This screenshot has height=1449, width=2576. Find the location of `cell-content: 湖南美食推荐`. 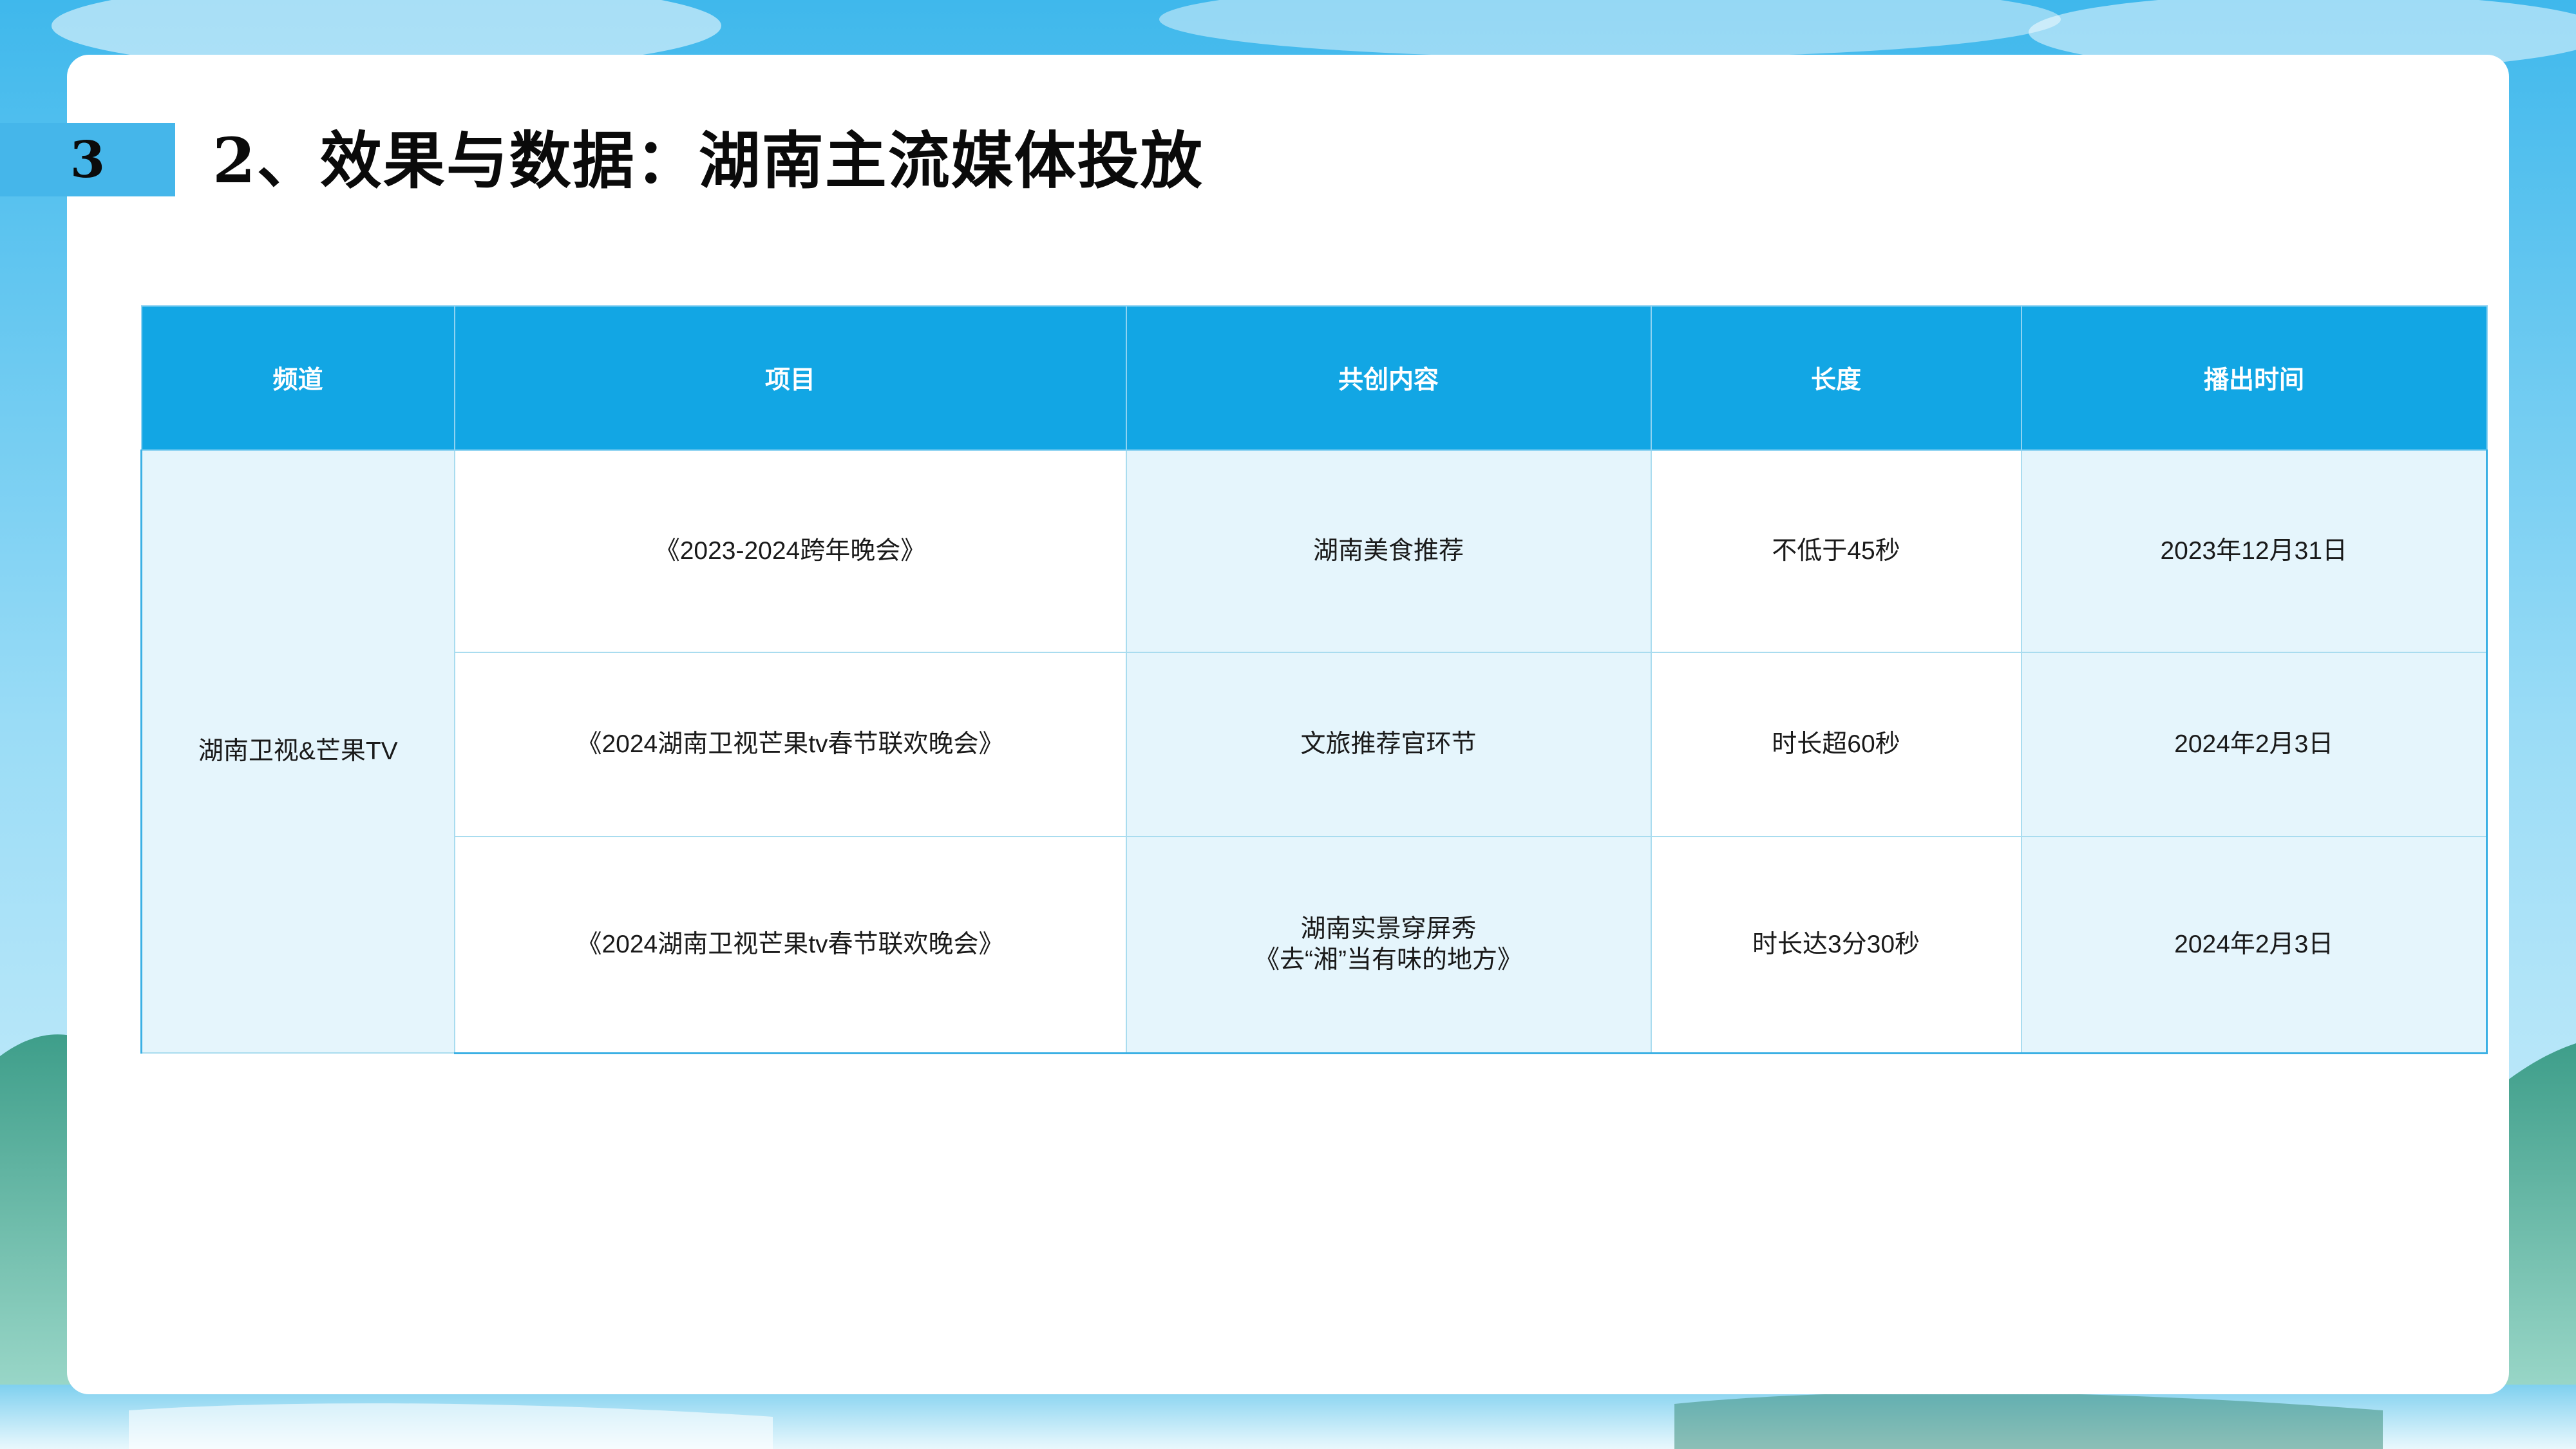

cell-content: 湖南美食推荐 is located at coordinates (1388, 551).